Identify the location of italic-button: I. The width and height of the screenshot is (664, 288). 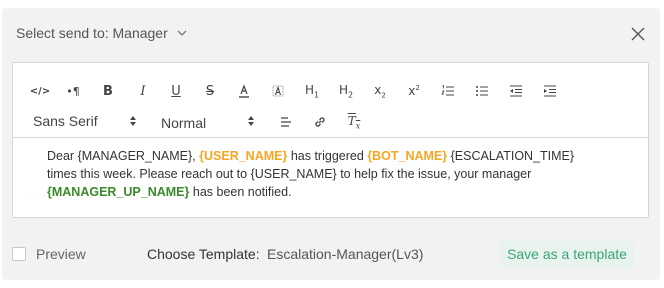
(143, 91).